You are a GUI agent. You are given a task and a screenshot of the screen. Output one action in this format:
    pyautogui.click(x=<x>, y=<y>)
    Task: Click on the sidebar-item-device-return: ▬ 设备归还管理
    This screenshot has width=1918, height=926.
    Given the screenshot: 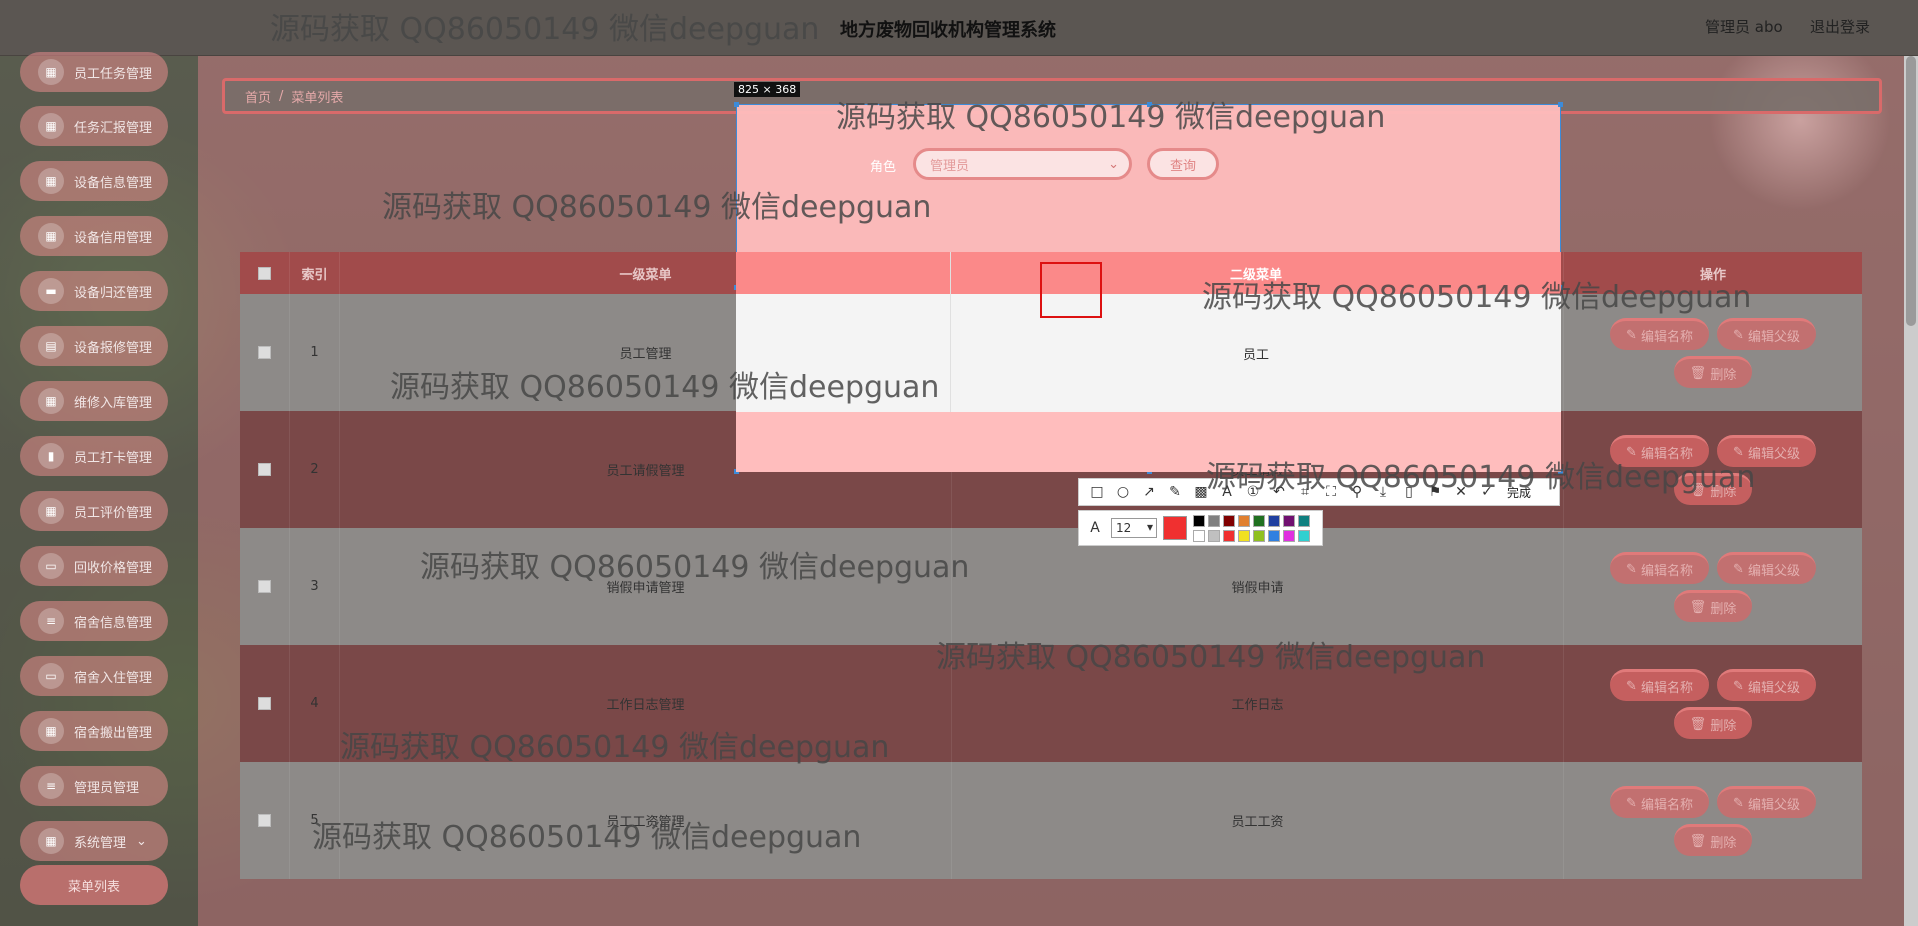 What is the action you would take?
    pyautogui.click(x=94, y=291)
    